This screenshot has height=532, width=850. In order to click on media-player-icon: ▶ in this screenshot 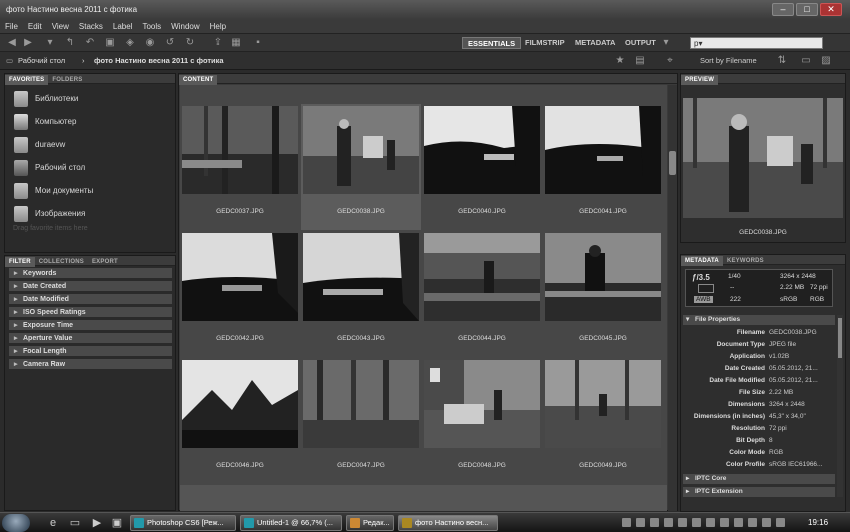, I will do `click(97, 523)`.